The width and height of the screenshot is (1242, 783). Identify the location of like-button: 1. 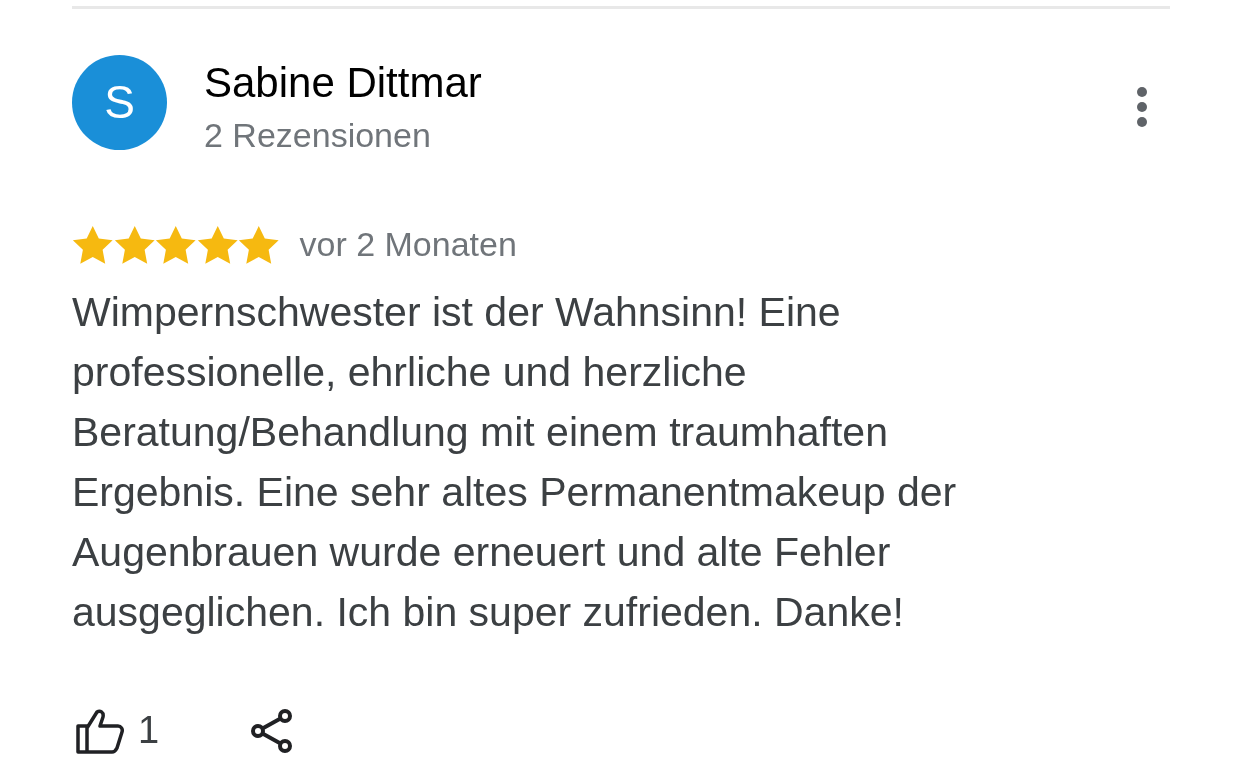
(118, 730).